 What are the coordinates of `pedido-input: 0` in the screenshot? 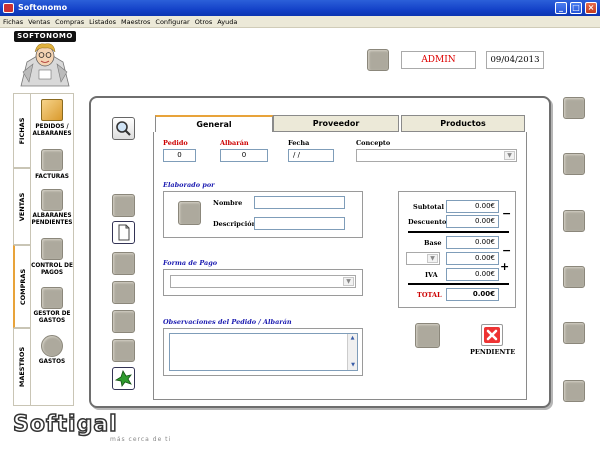 It's located at (179, 155).